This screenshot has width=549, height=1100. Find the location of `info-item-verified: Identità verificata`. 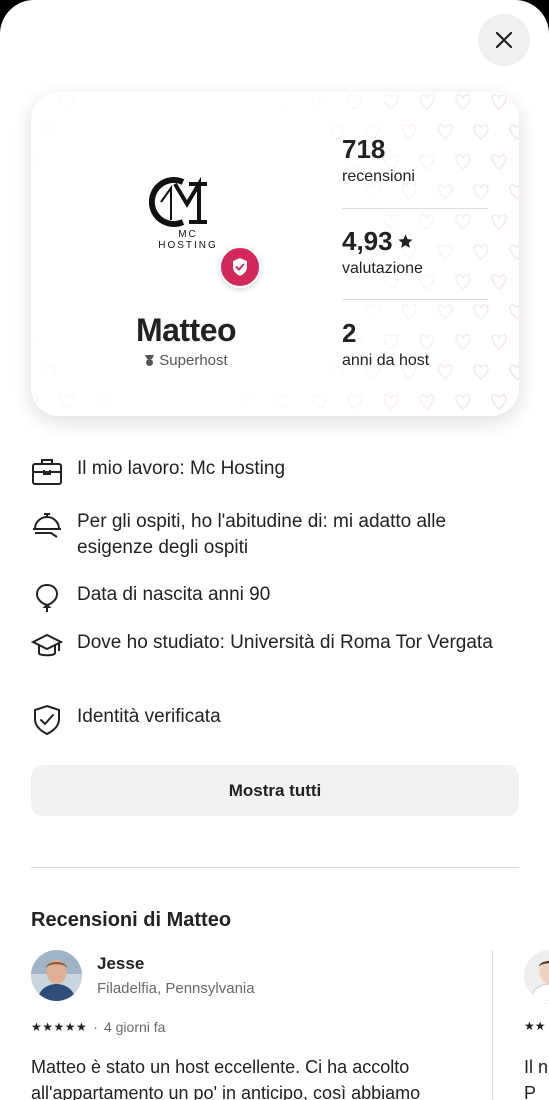

info-item-verified: Identità verificata is located at coordinates (275, 720).